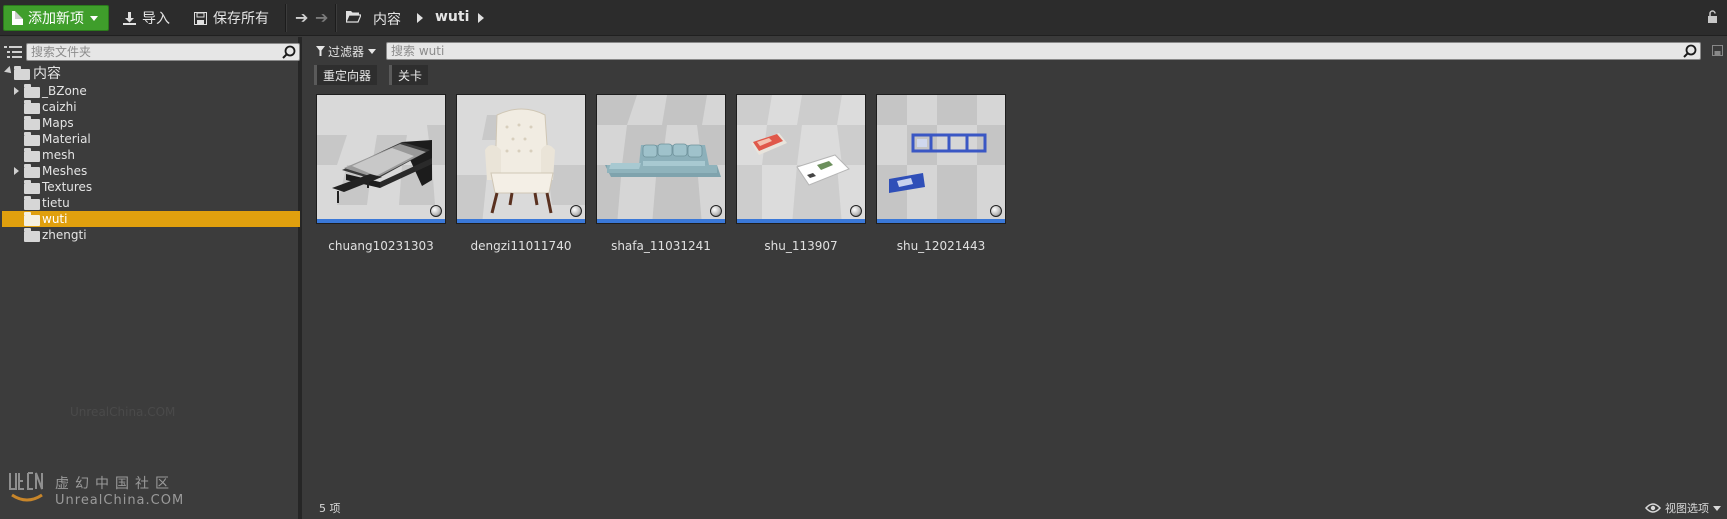  I want to click on expand-arrow-icon, so click(9, 71).